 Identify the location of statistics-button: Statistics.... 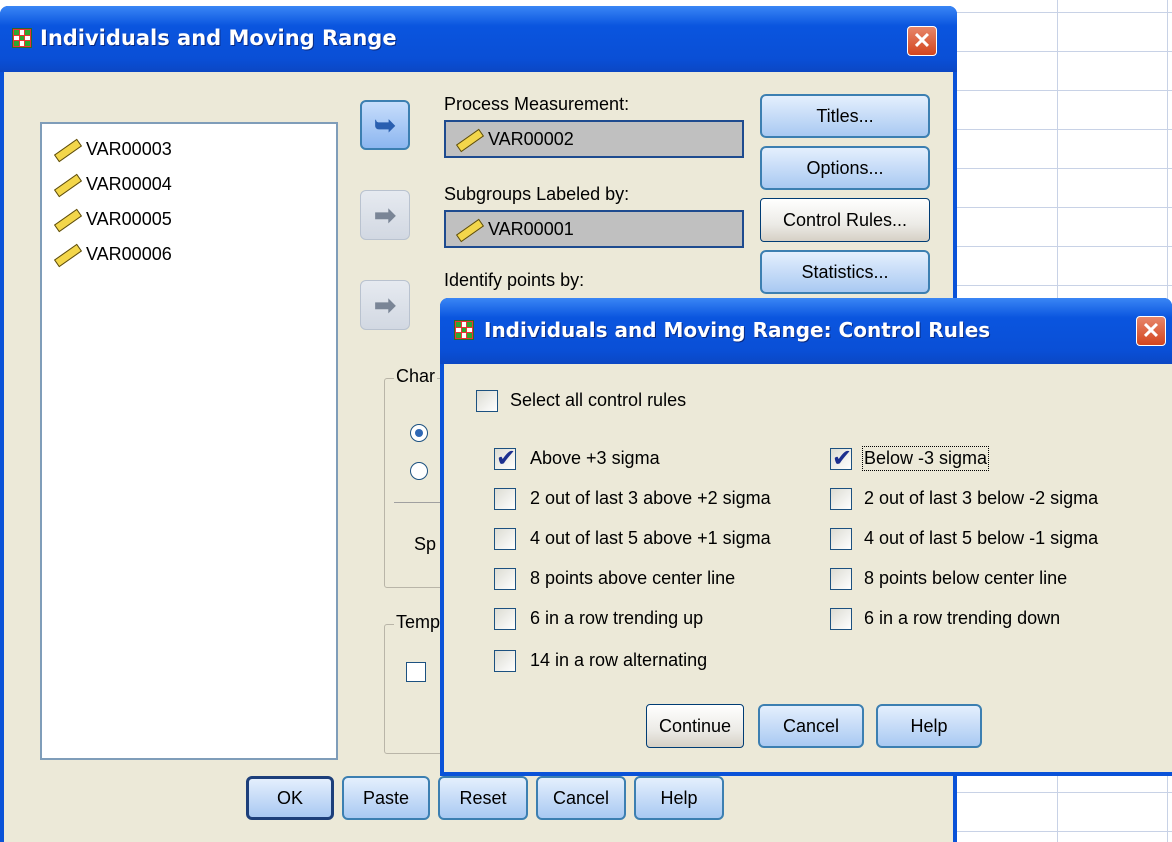
(845, 272).